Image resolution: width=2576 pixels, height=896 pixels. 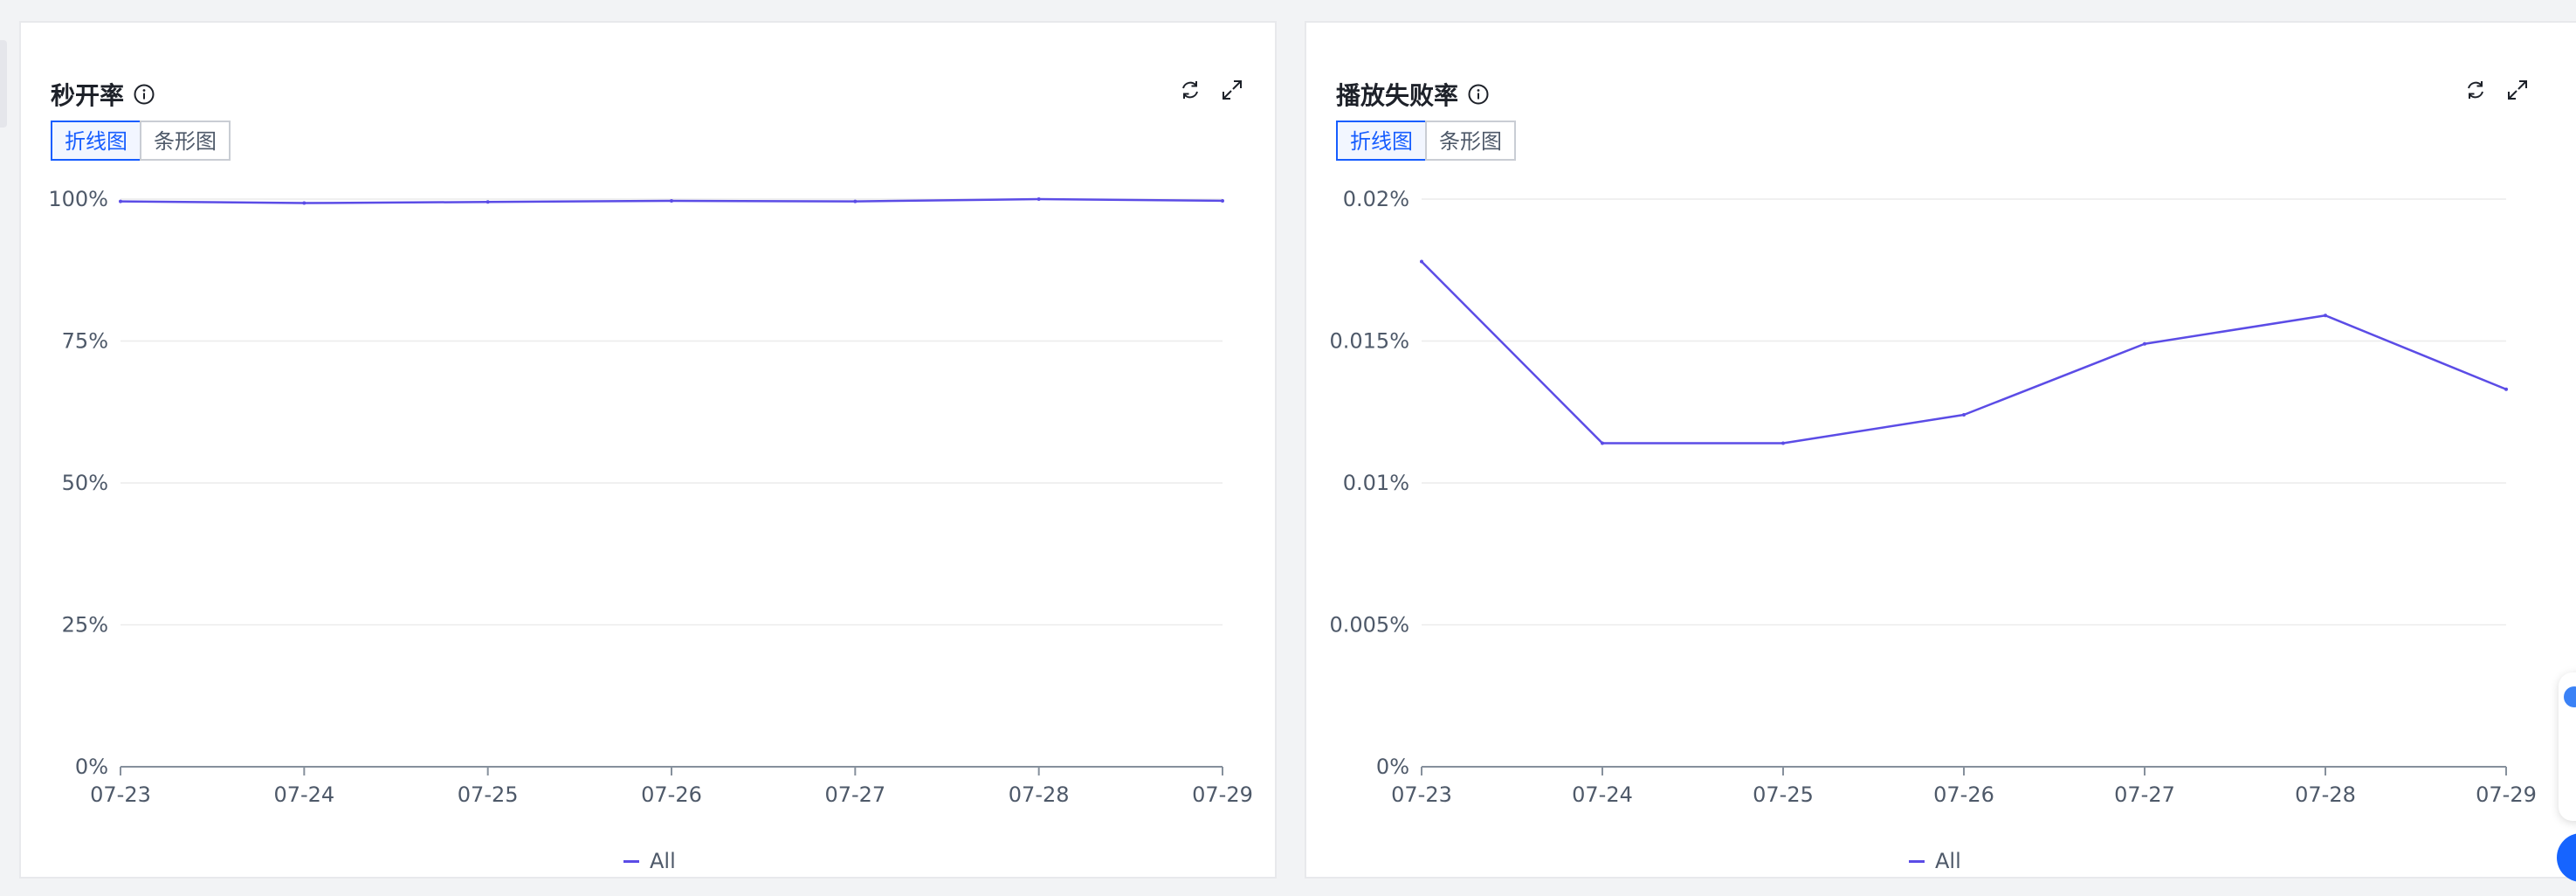 What do you see at coordinates (85, 625) in the screenshot?
I see `y-tick-label: 25%` at bounding box center [85, 625].